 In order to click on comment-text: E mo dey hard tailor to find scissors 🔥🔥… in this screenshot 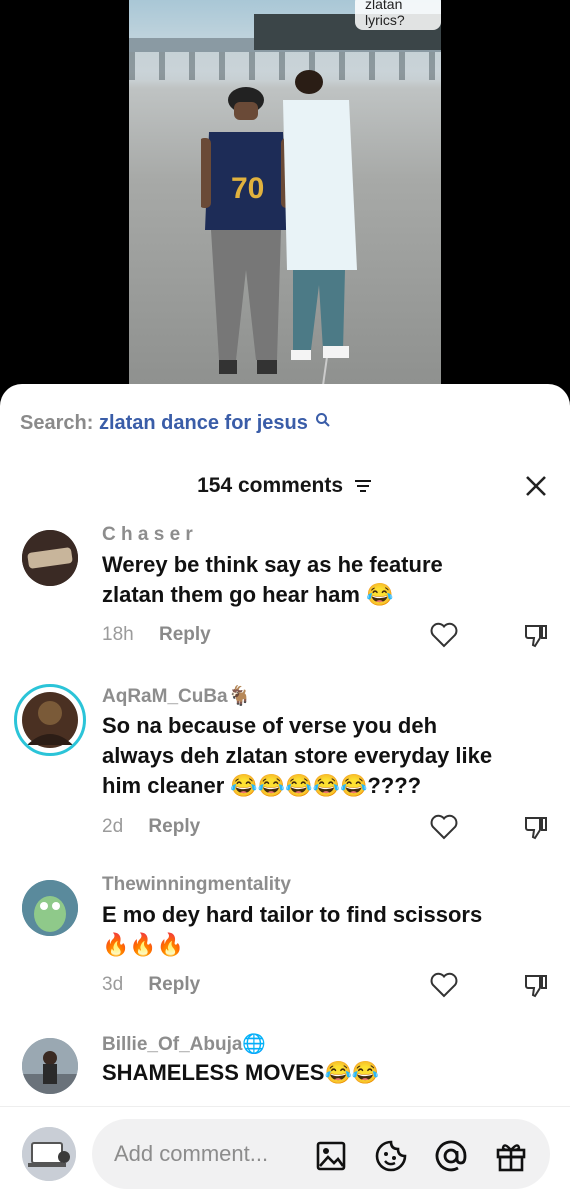, I will do `click(312, 930)`.